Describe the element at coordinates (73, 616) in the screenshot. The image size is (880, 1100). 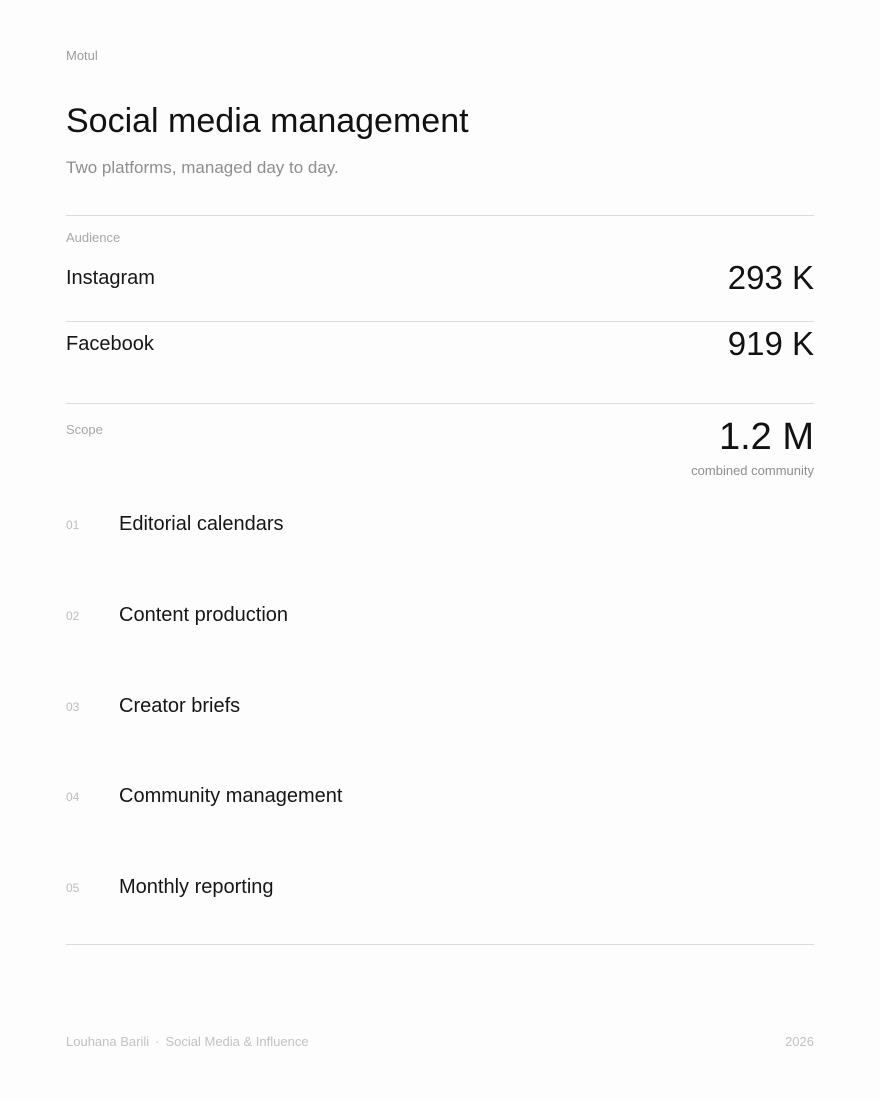
I see `item-number: 02` at that location.